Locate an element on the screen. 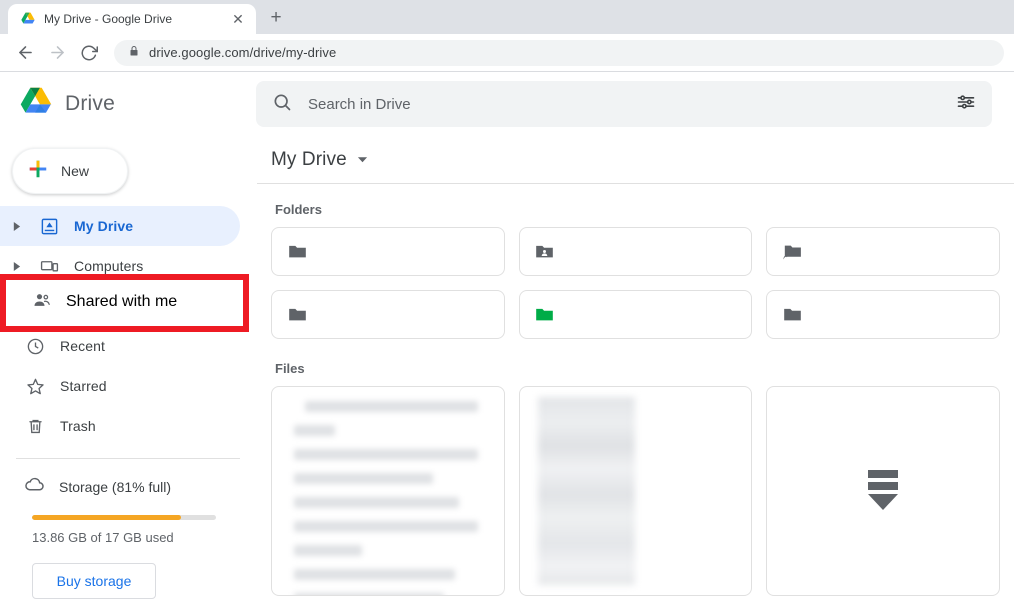  search-input: Search in Drive is located at coordinates (624, 104).